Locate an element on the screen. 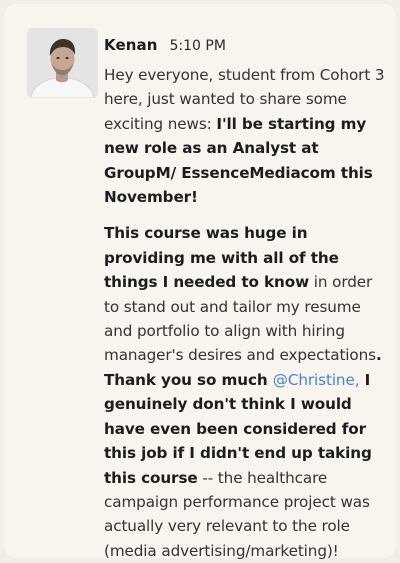 The height and width of the screenshot is (563, 400). avatar is located at coordinates (62, 63).